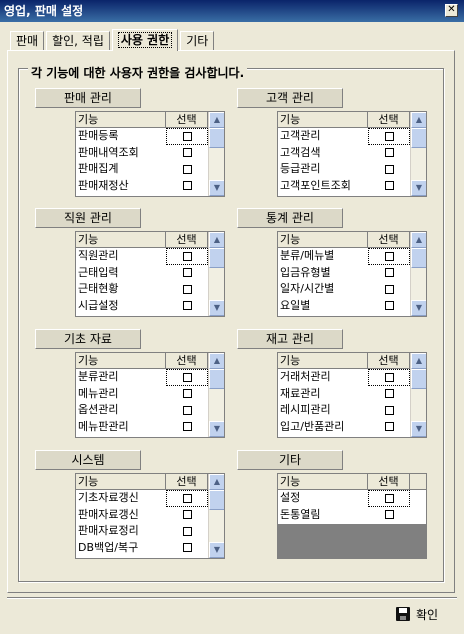 This screenshot has width=464, height=634. What do you see at coordinates (451, 10) in the screenshot?
I see `close-button: ✕` at bounding box center [451, 10].